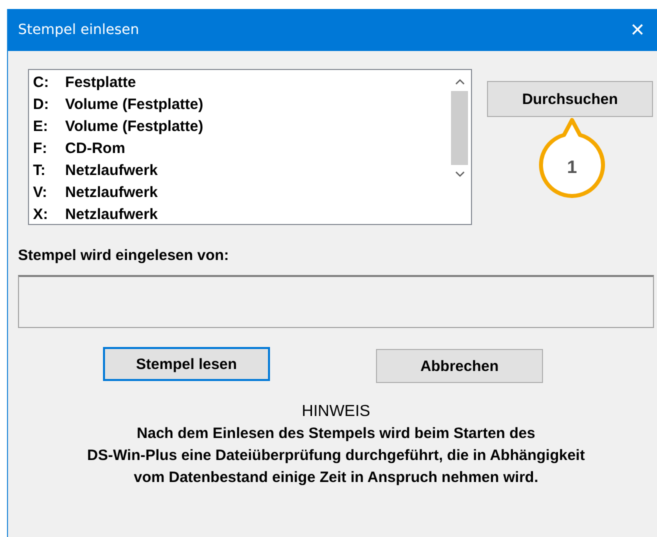 This screenshot has width=657, height=537. I want to click on drive-item: D: Volume (Festplatte), so click(240, 105).